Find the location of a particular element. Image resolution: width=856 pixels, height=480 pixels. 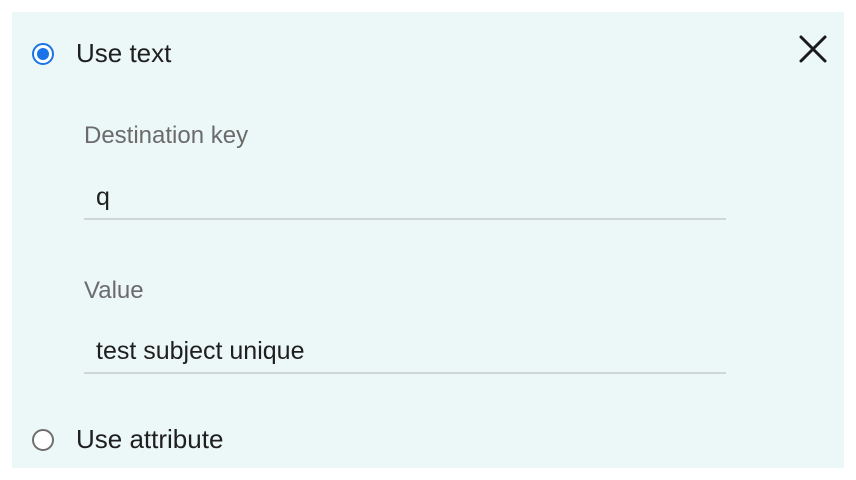

close-button is located at coordinates (813, 49).